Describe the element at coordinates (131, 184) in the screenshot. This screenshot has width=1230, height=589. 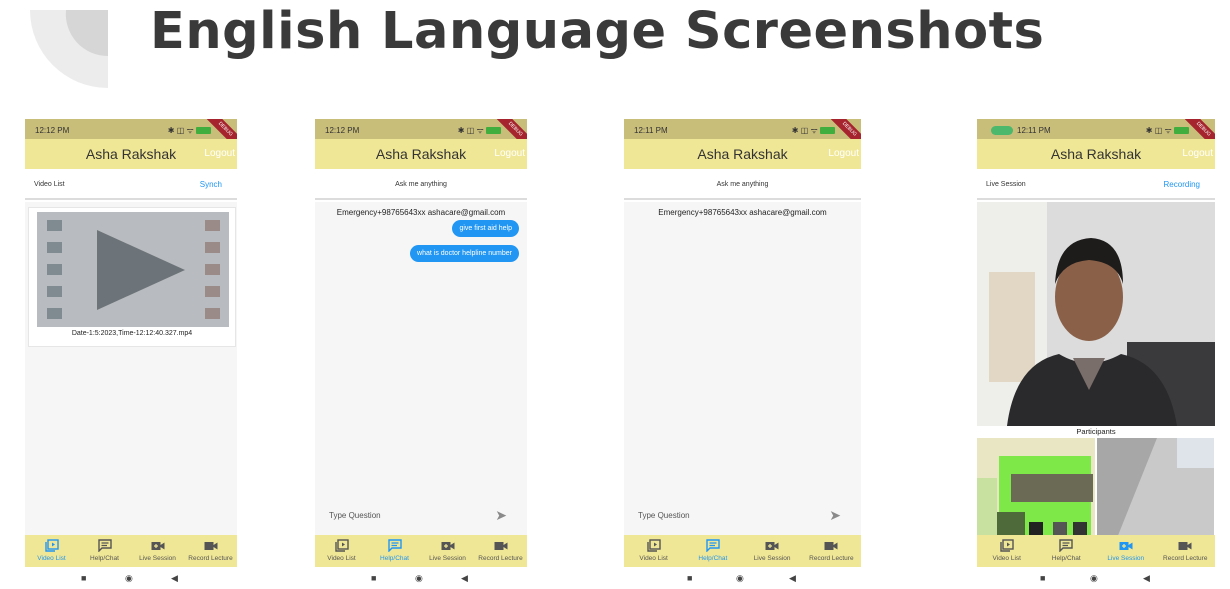
I see `sub-header: Video List Synch` at that location.